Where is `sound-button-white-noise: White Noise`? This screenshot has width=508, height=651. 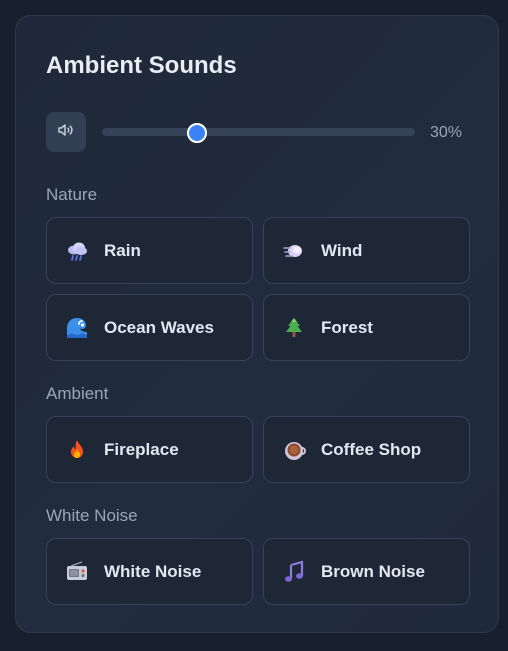 sound-button-white-noise: White Noise is located at coordinates (149, 571).